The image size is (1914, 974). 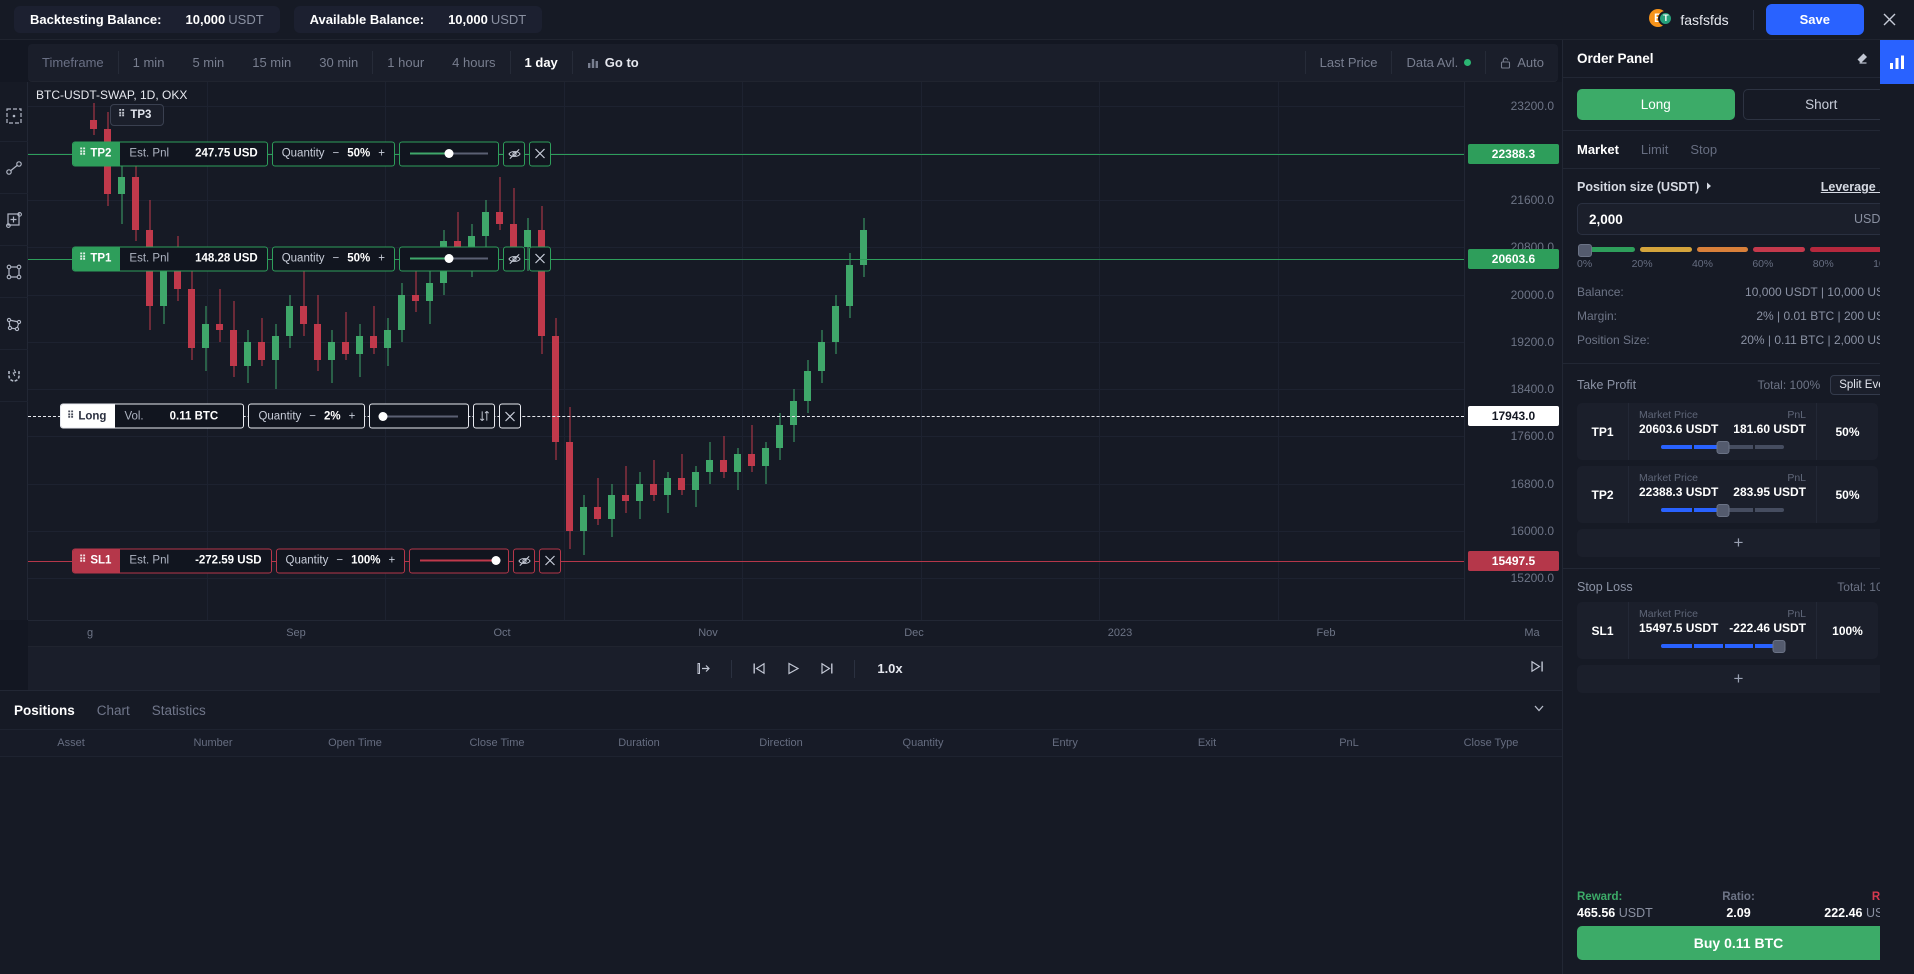 What do you see at coordinates (405, 62) in the screenshot?
I see `timeframe-1hour: 1 hour` at bounding box center [405, 62].